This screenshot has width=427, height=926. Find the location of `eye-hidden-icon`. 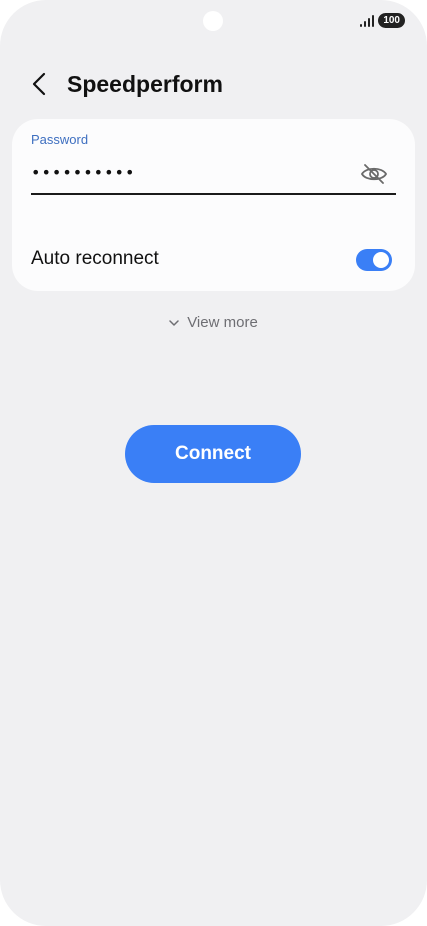

eye-hidden-icon is located at coordinates (374, 174).